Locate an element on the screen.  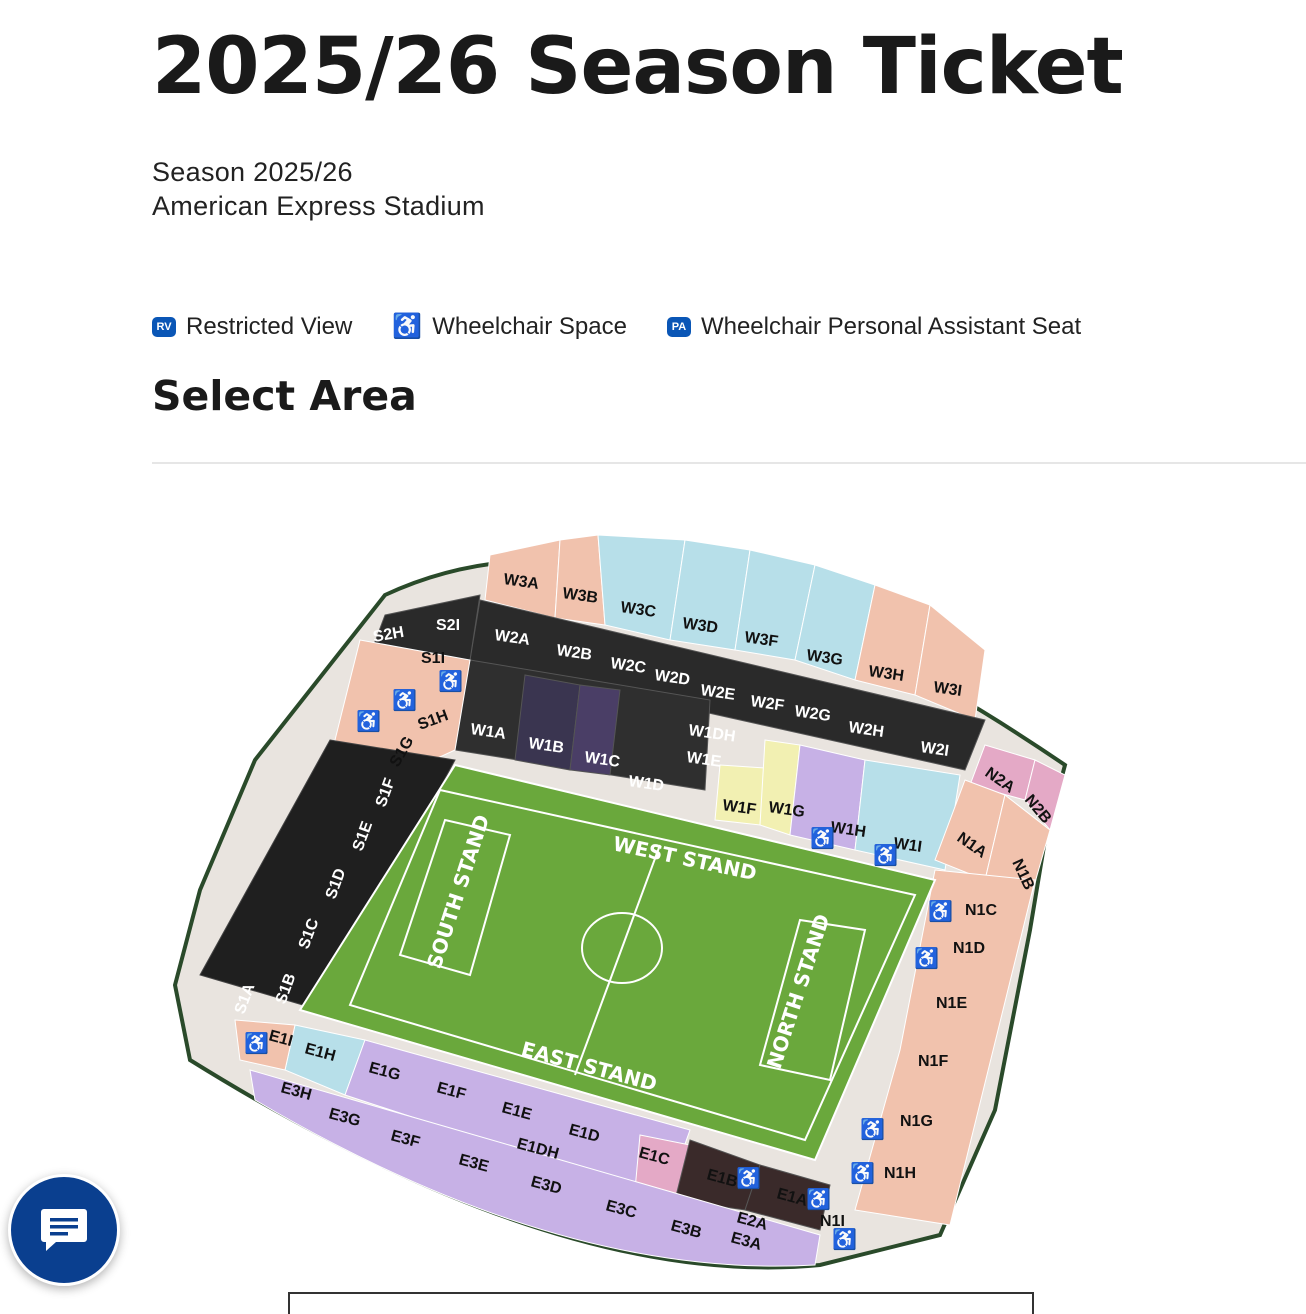
section-label-N1F: N1F is located at coordinates (933, 1061).